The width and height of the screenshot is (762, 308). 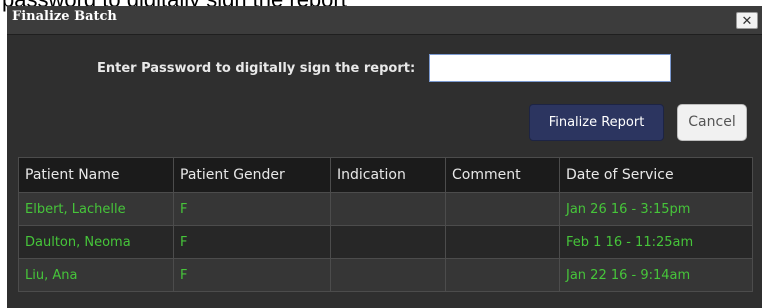 I want to click on table-row: Elbert, Lachelle F Jan 26 16 - 3:15pm, so click(x=385, y=209).